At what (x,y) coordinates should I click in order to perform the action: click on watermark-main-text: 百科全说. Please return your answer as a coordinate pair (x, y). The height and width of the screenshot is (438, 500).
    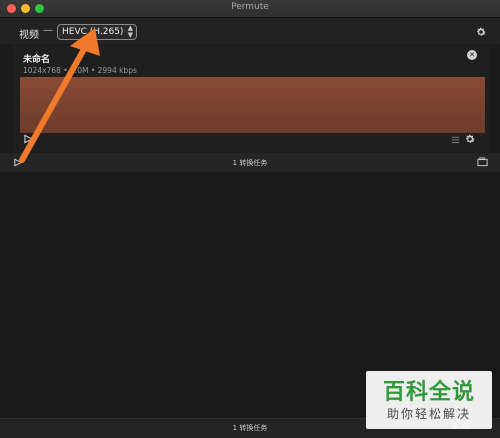
    Looking at the image, I should click on (428, 392).